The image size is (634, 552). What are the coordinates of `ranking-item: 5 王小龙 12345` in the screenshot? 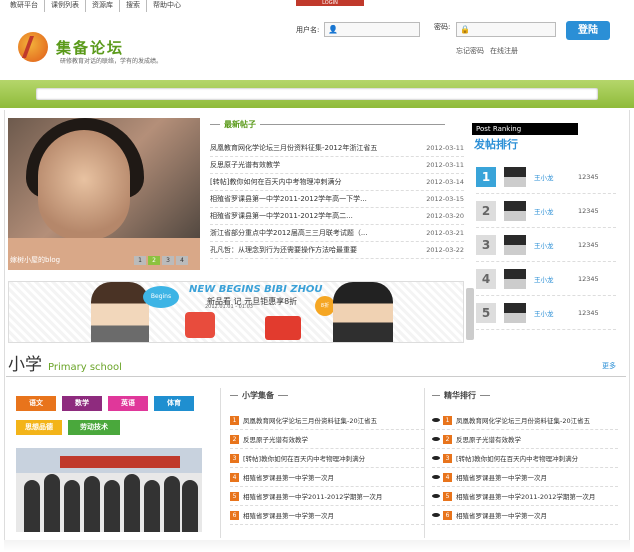 It's located at (546, 313).